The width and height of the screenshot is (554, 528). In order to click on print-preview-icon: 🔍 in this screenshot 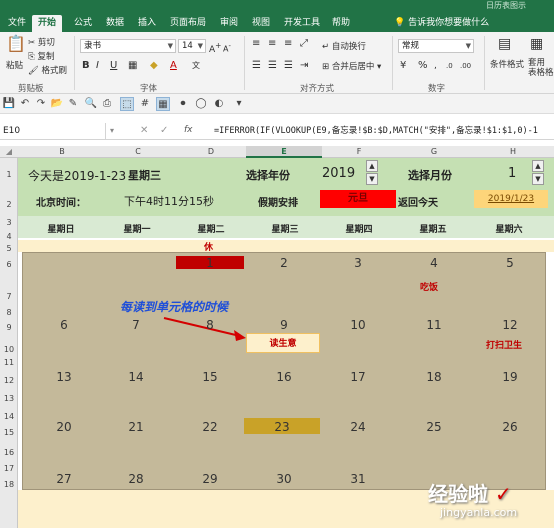, I will do `click(91, 104)`.